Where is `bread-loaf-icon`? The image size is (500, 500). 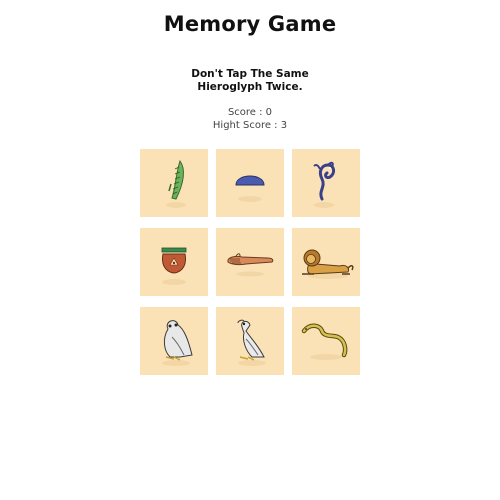
bread-loaf-icon is located at coordinates (250, 188).